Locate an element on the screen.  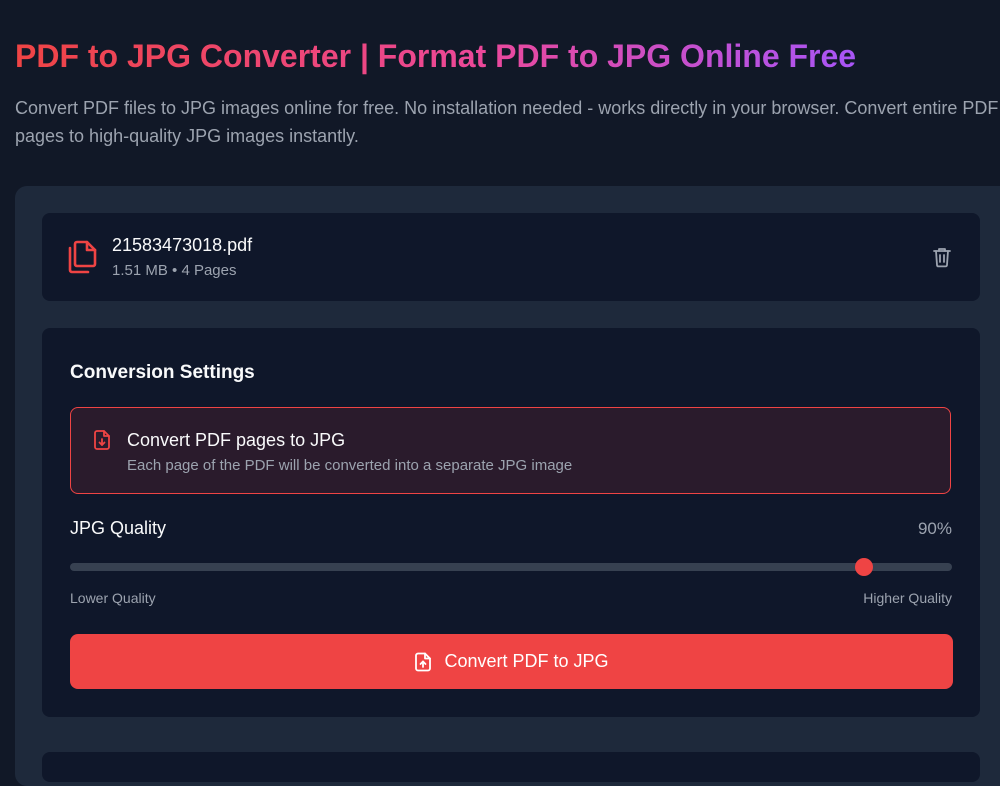
file-name: 21583473018.pdf is located at coordinates (182, 245).